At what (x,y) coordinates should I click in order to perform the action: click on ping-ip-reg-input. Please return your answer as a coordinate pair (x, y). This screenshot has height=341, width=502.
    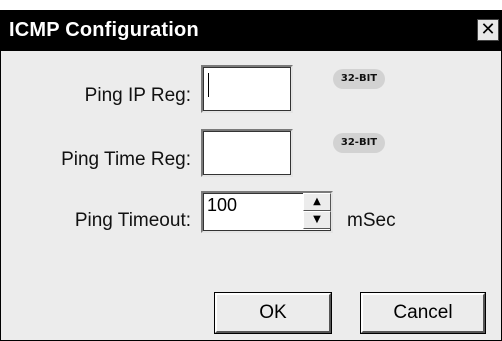
    Looking at the image, I should click on (247, 89).